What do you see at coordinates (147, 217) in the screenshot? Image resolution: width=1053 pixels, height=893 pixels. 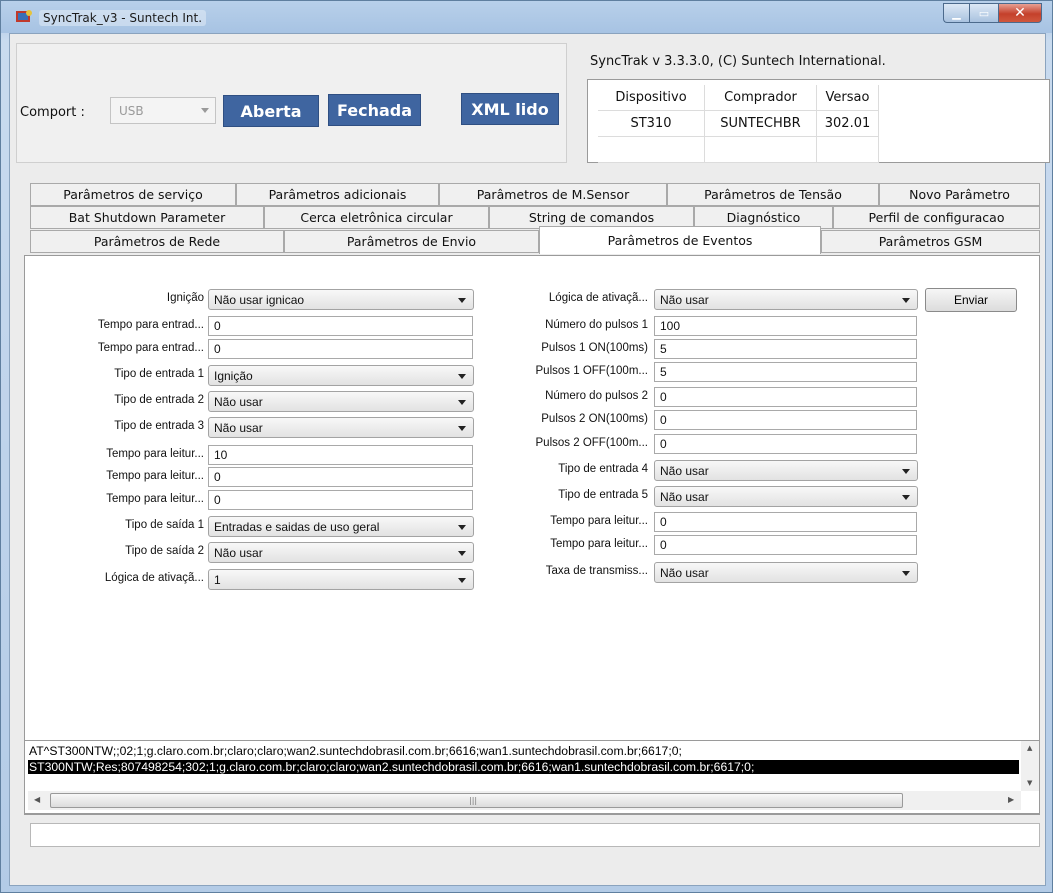 I see `tab-bat-shutdown: Bat Shutdown Parameter` at bounding box center [147, 217].